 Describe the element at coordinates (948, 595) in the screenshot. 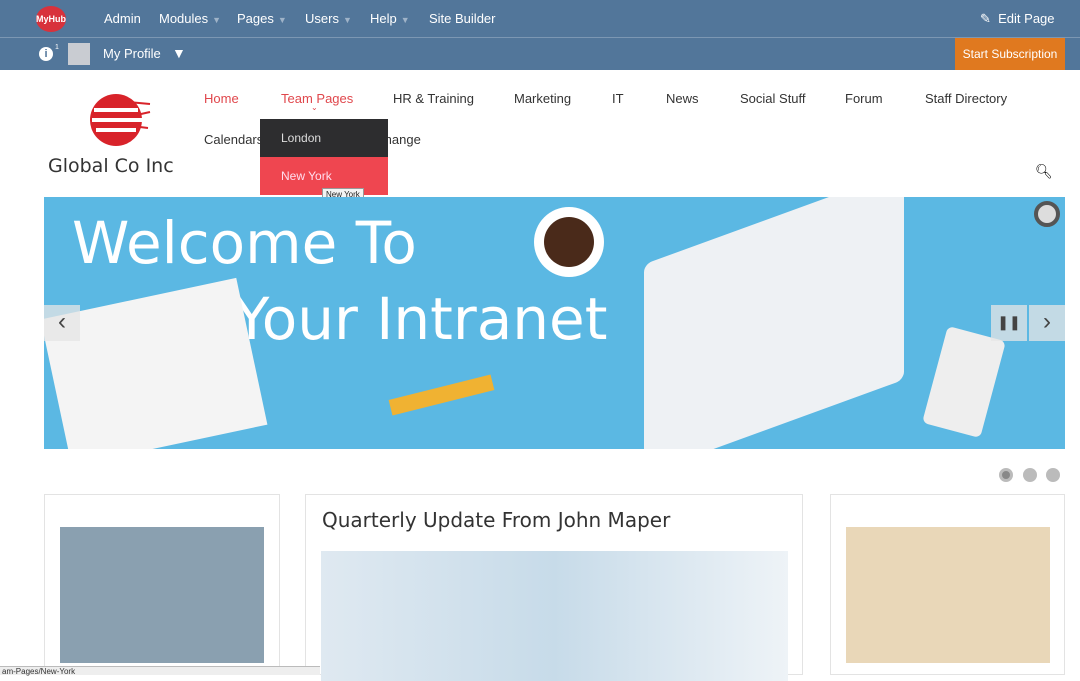

I see `forum-image` at that location.